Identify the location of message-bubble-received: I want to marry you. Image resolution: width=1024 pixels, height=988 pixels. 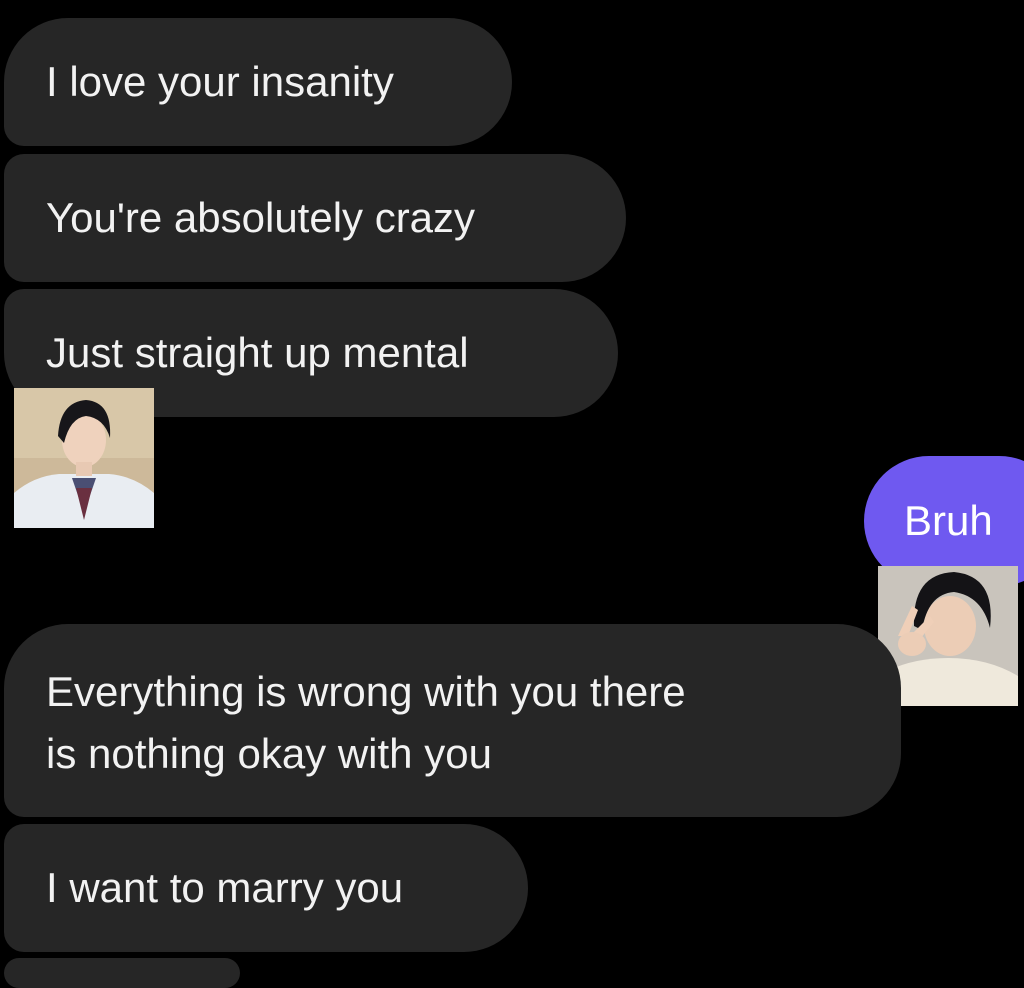
(266, 888).